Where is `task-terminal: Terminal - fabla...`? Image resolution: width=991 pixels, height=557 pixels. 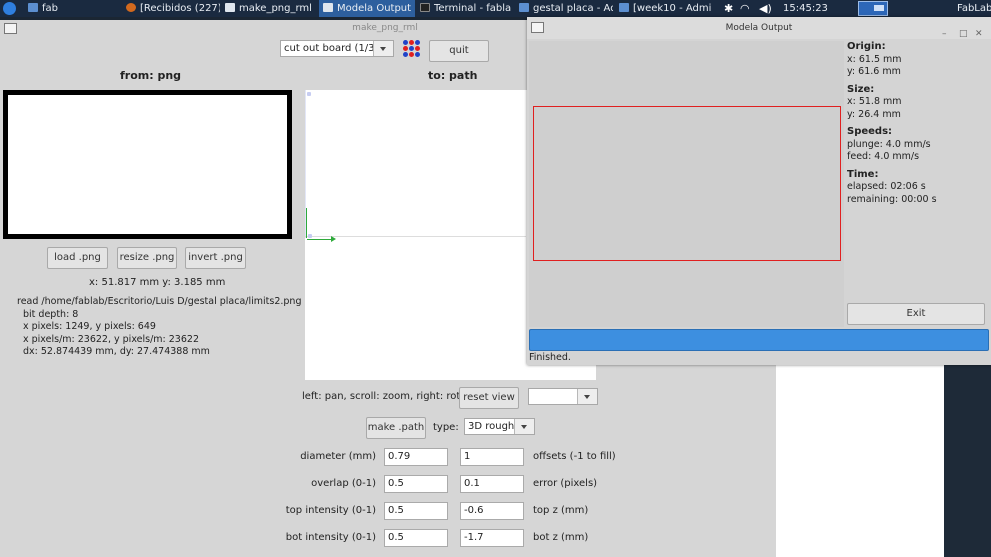 task-terminal: Terminal - fabla... is located at coordinates (466, 8).